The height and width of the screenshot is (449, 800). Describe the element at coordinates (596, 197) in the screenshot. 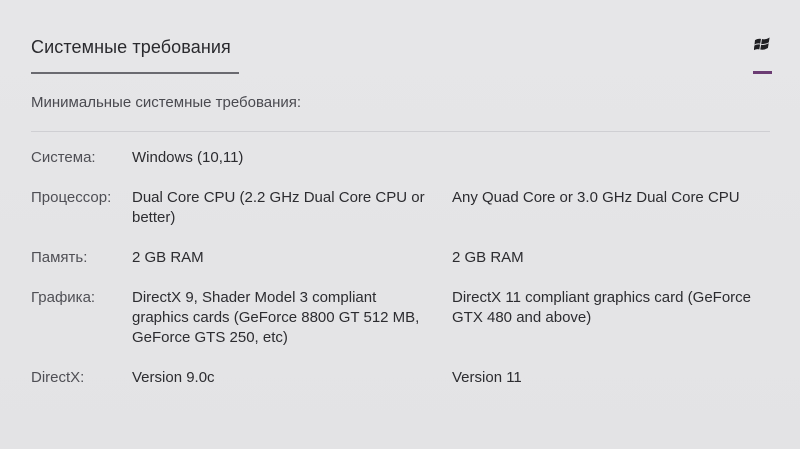

I see `rec-value: Any Quad Core or 3.0 GHz Dual Core CPU` at that location.